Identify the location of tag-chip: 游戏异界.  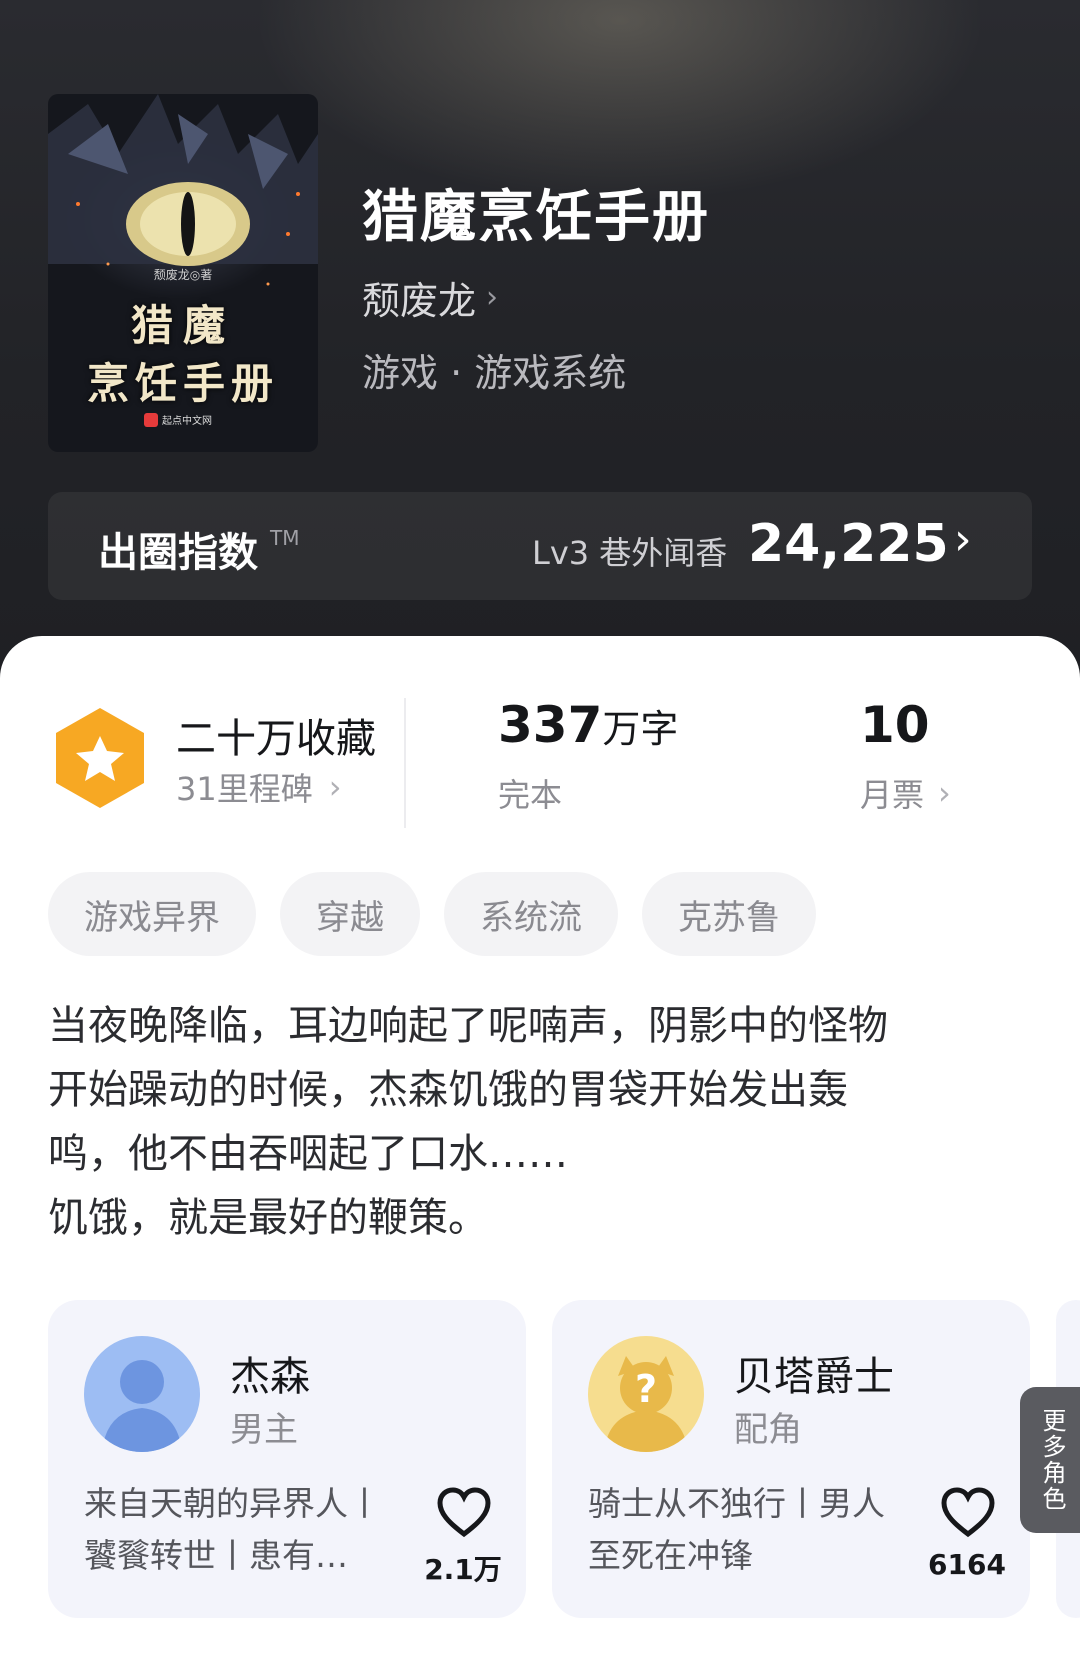
(152, 914).